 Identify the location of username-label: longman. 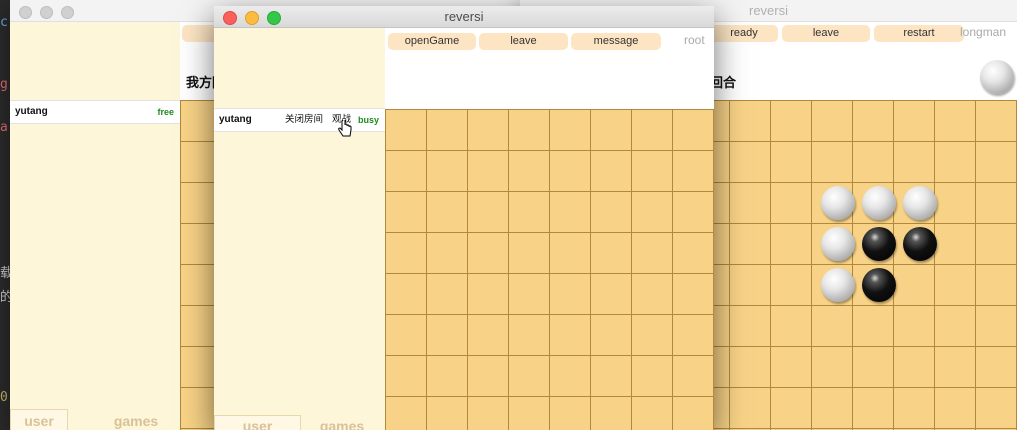
(983, 32).